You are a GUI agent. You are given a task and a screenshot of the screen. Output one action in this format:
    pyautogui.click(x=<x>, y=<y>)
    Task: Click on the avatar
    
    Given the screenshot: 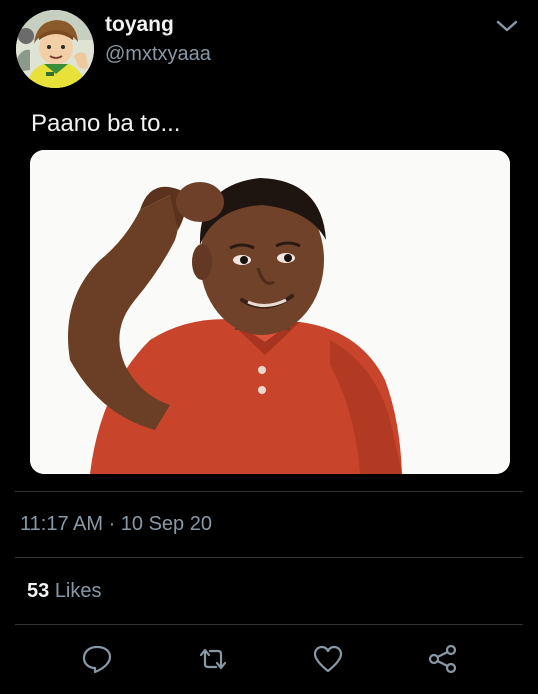 What is the action you would take?
    pyautogui.click(x=55, y=49)
    